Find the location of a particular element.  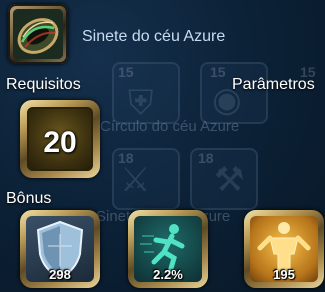

running-man-icon: 2.2% is located at coordinates (168, 249).